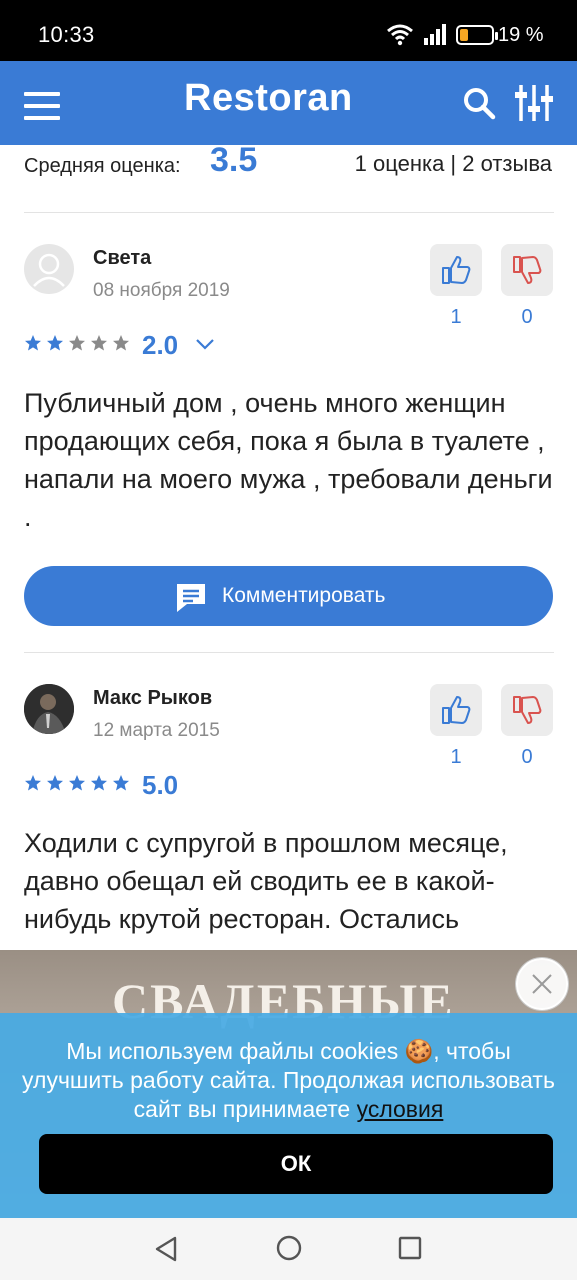  I want to click on comment-button-label: Комментировать, so click(304, 595).